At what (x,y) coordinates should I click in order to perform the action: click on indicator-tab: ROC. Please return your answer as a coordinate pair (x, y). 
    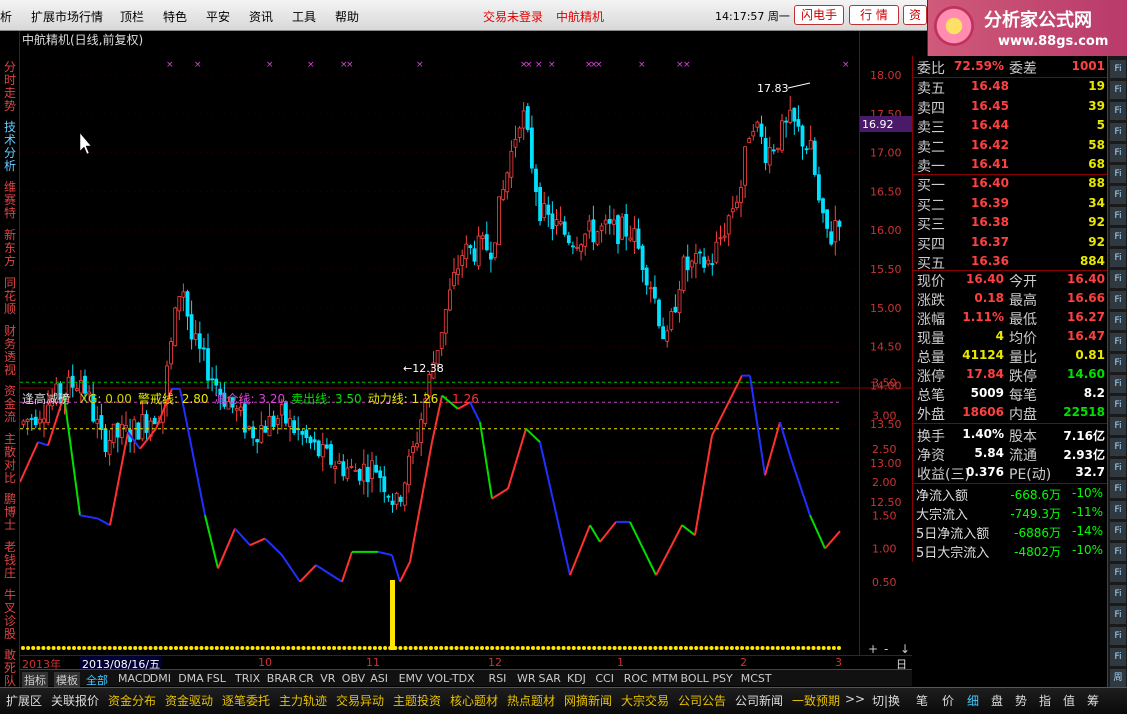
    Looking at the image, I should click on (636, 678).